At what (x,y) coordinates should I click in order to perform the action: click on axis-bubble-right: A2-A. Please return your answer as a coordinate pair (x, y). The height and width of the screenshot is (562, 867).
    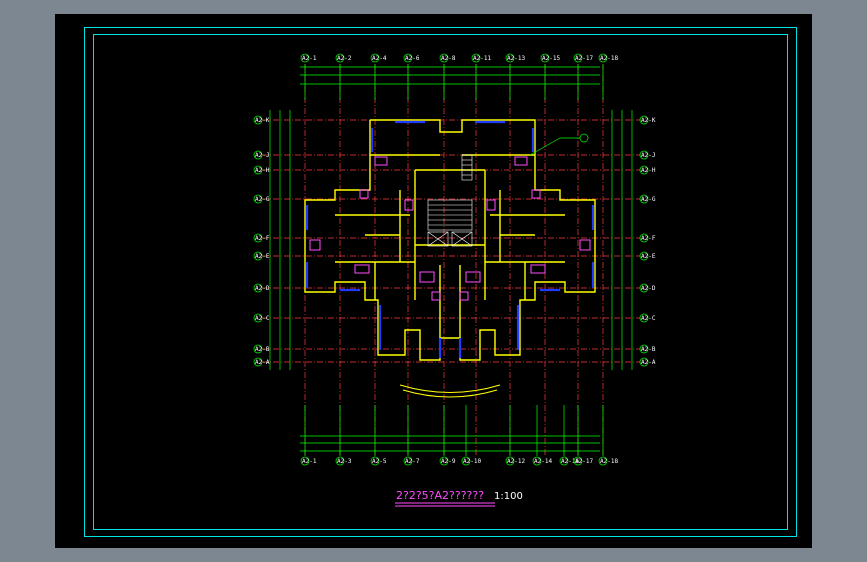
    Looking at the image, I should click on (647, 362).